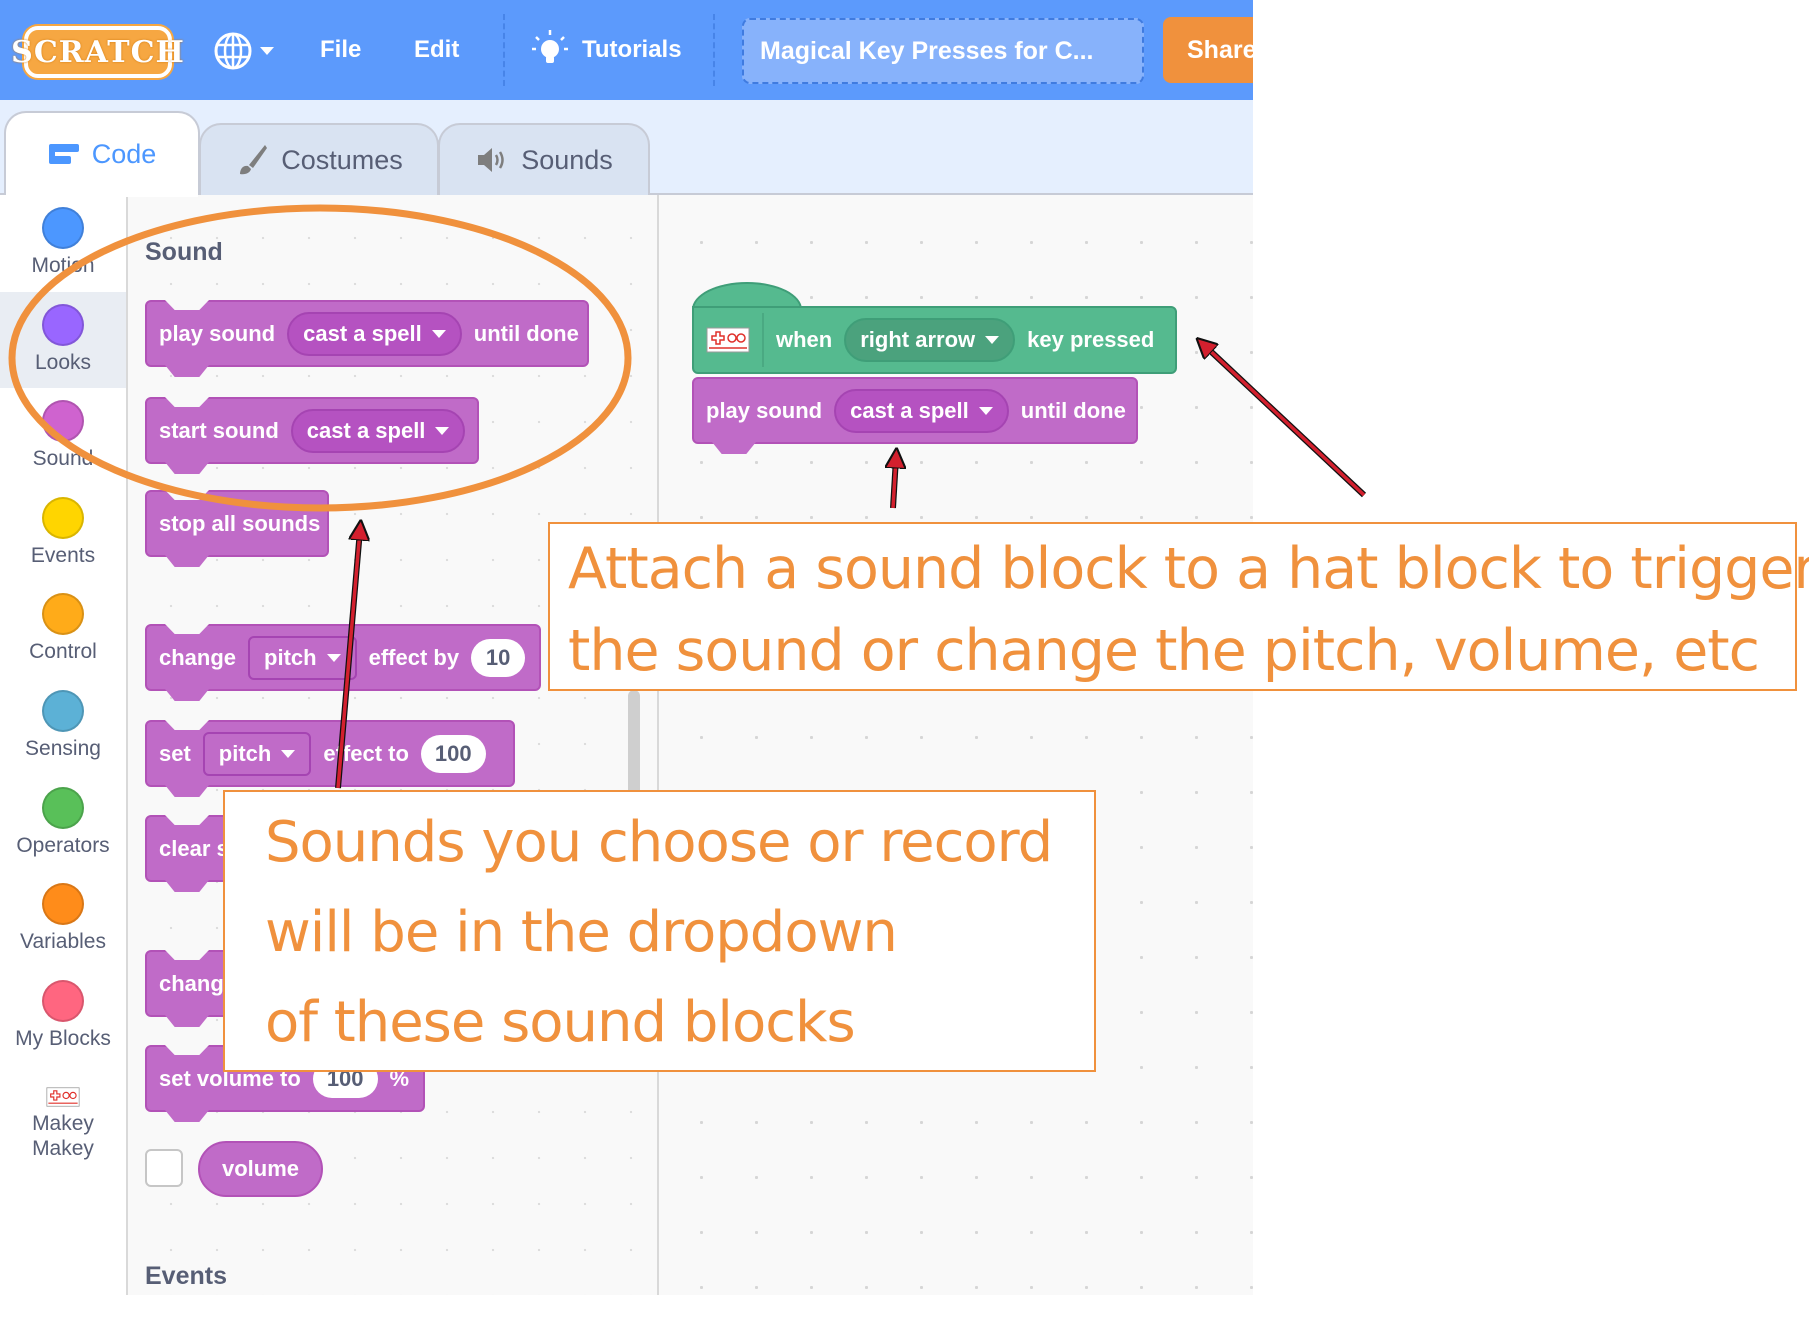 This screenshot has height=1319, width=1809. I want to click on lightbulb-icon, so click(550, 46).